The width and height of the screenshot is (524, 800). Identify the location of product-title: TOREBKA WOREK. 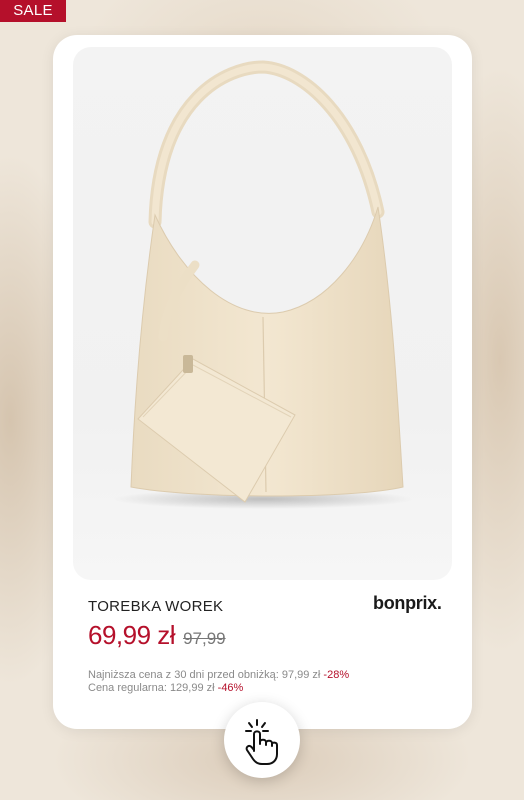
(156, 606).